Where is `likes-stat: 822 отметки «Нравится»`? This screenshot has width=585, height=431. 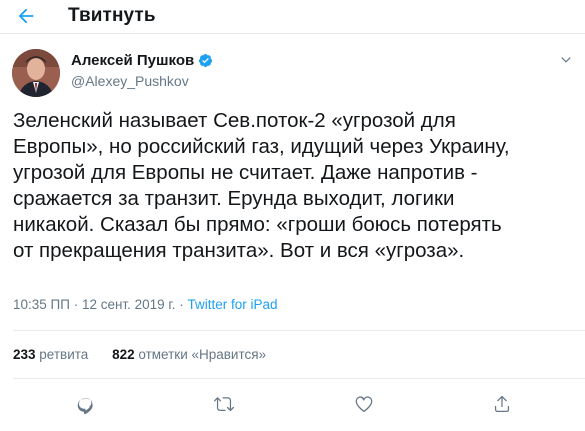 likes-stat: 822 отметки «Нравится» is located at coordinates (189, 354).